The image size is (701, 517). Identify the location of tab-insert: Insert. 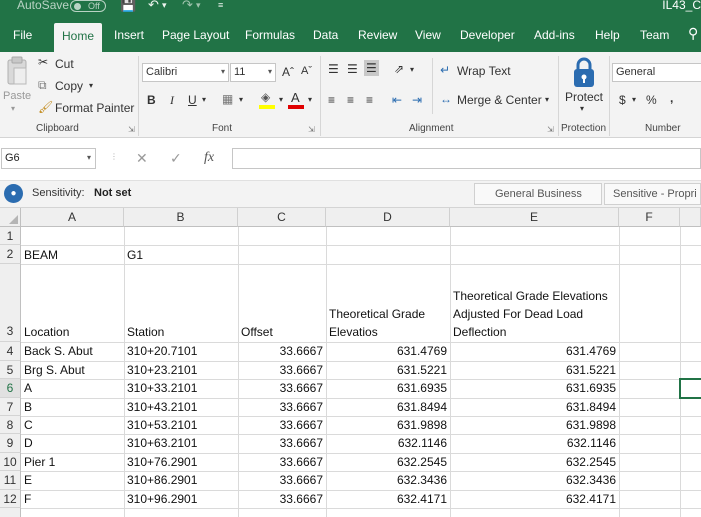
(129, 35).